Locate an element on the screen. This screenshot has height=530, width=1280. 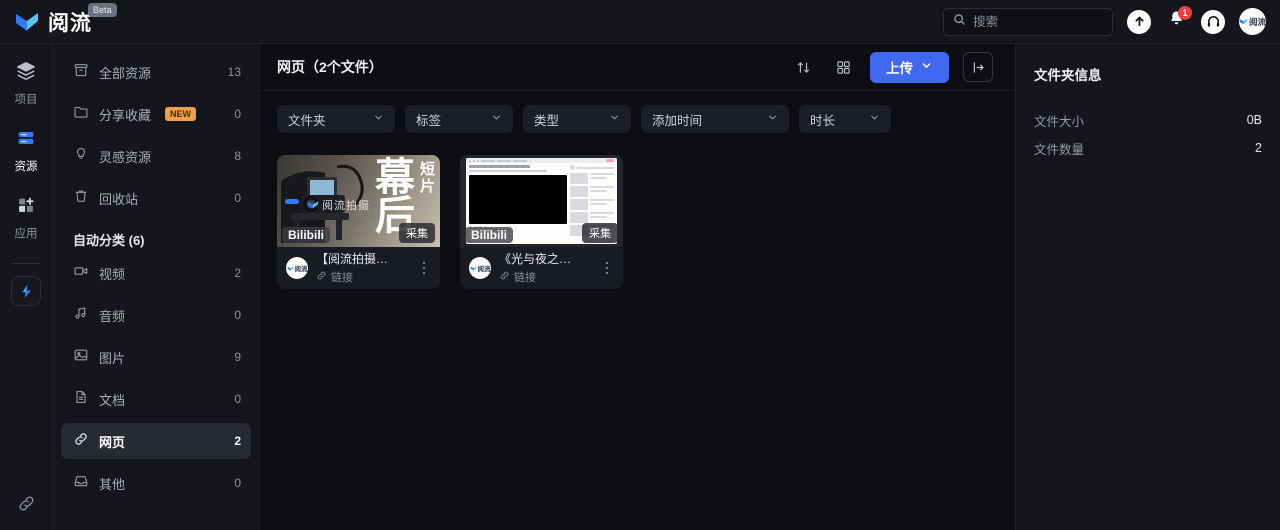
sidebar-item-document: 文档 0 is located at coordinates (156, 399).